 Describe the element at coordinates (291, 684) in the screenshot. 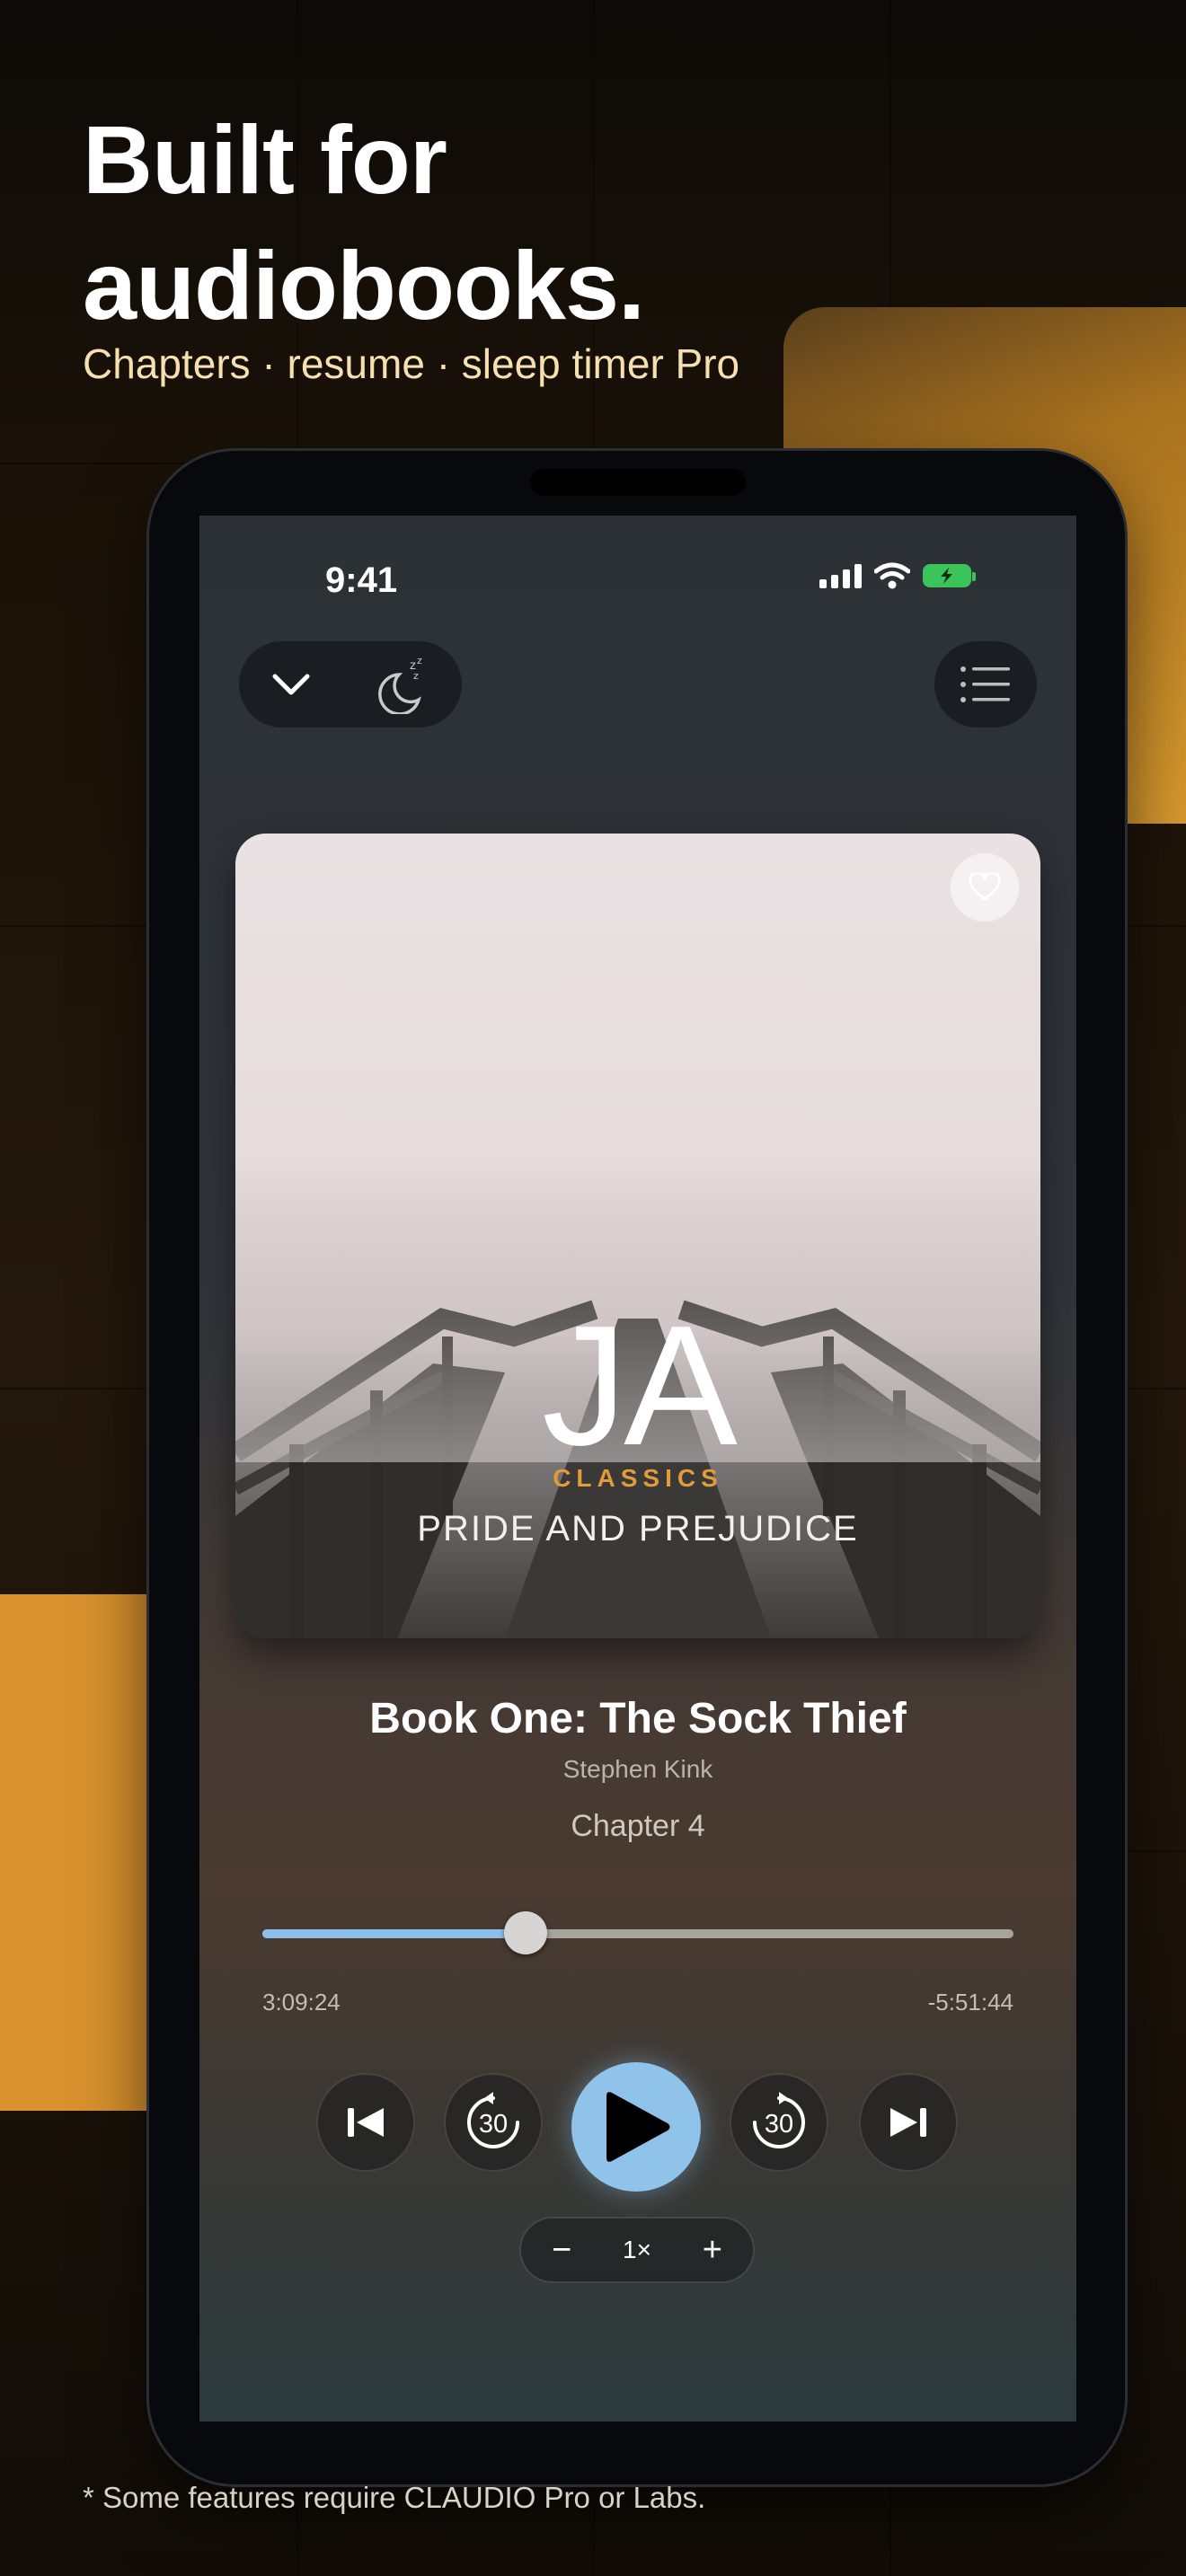

I see `chevron-down-icon` at that location.